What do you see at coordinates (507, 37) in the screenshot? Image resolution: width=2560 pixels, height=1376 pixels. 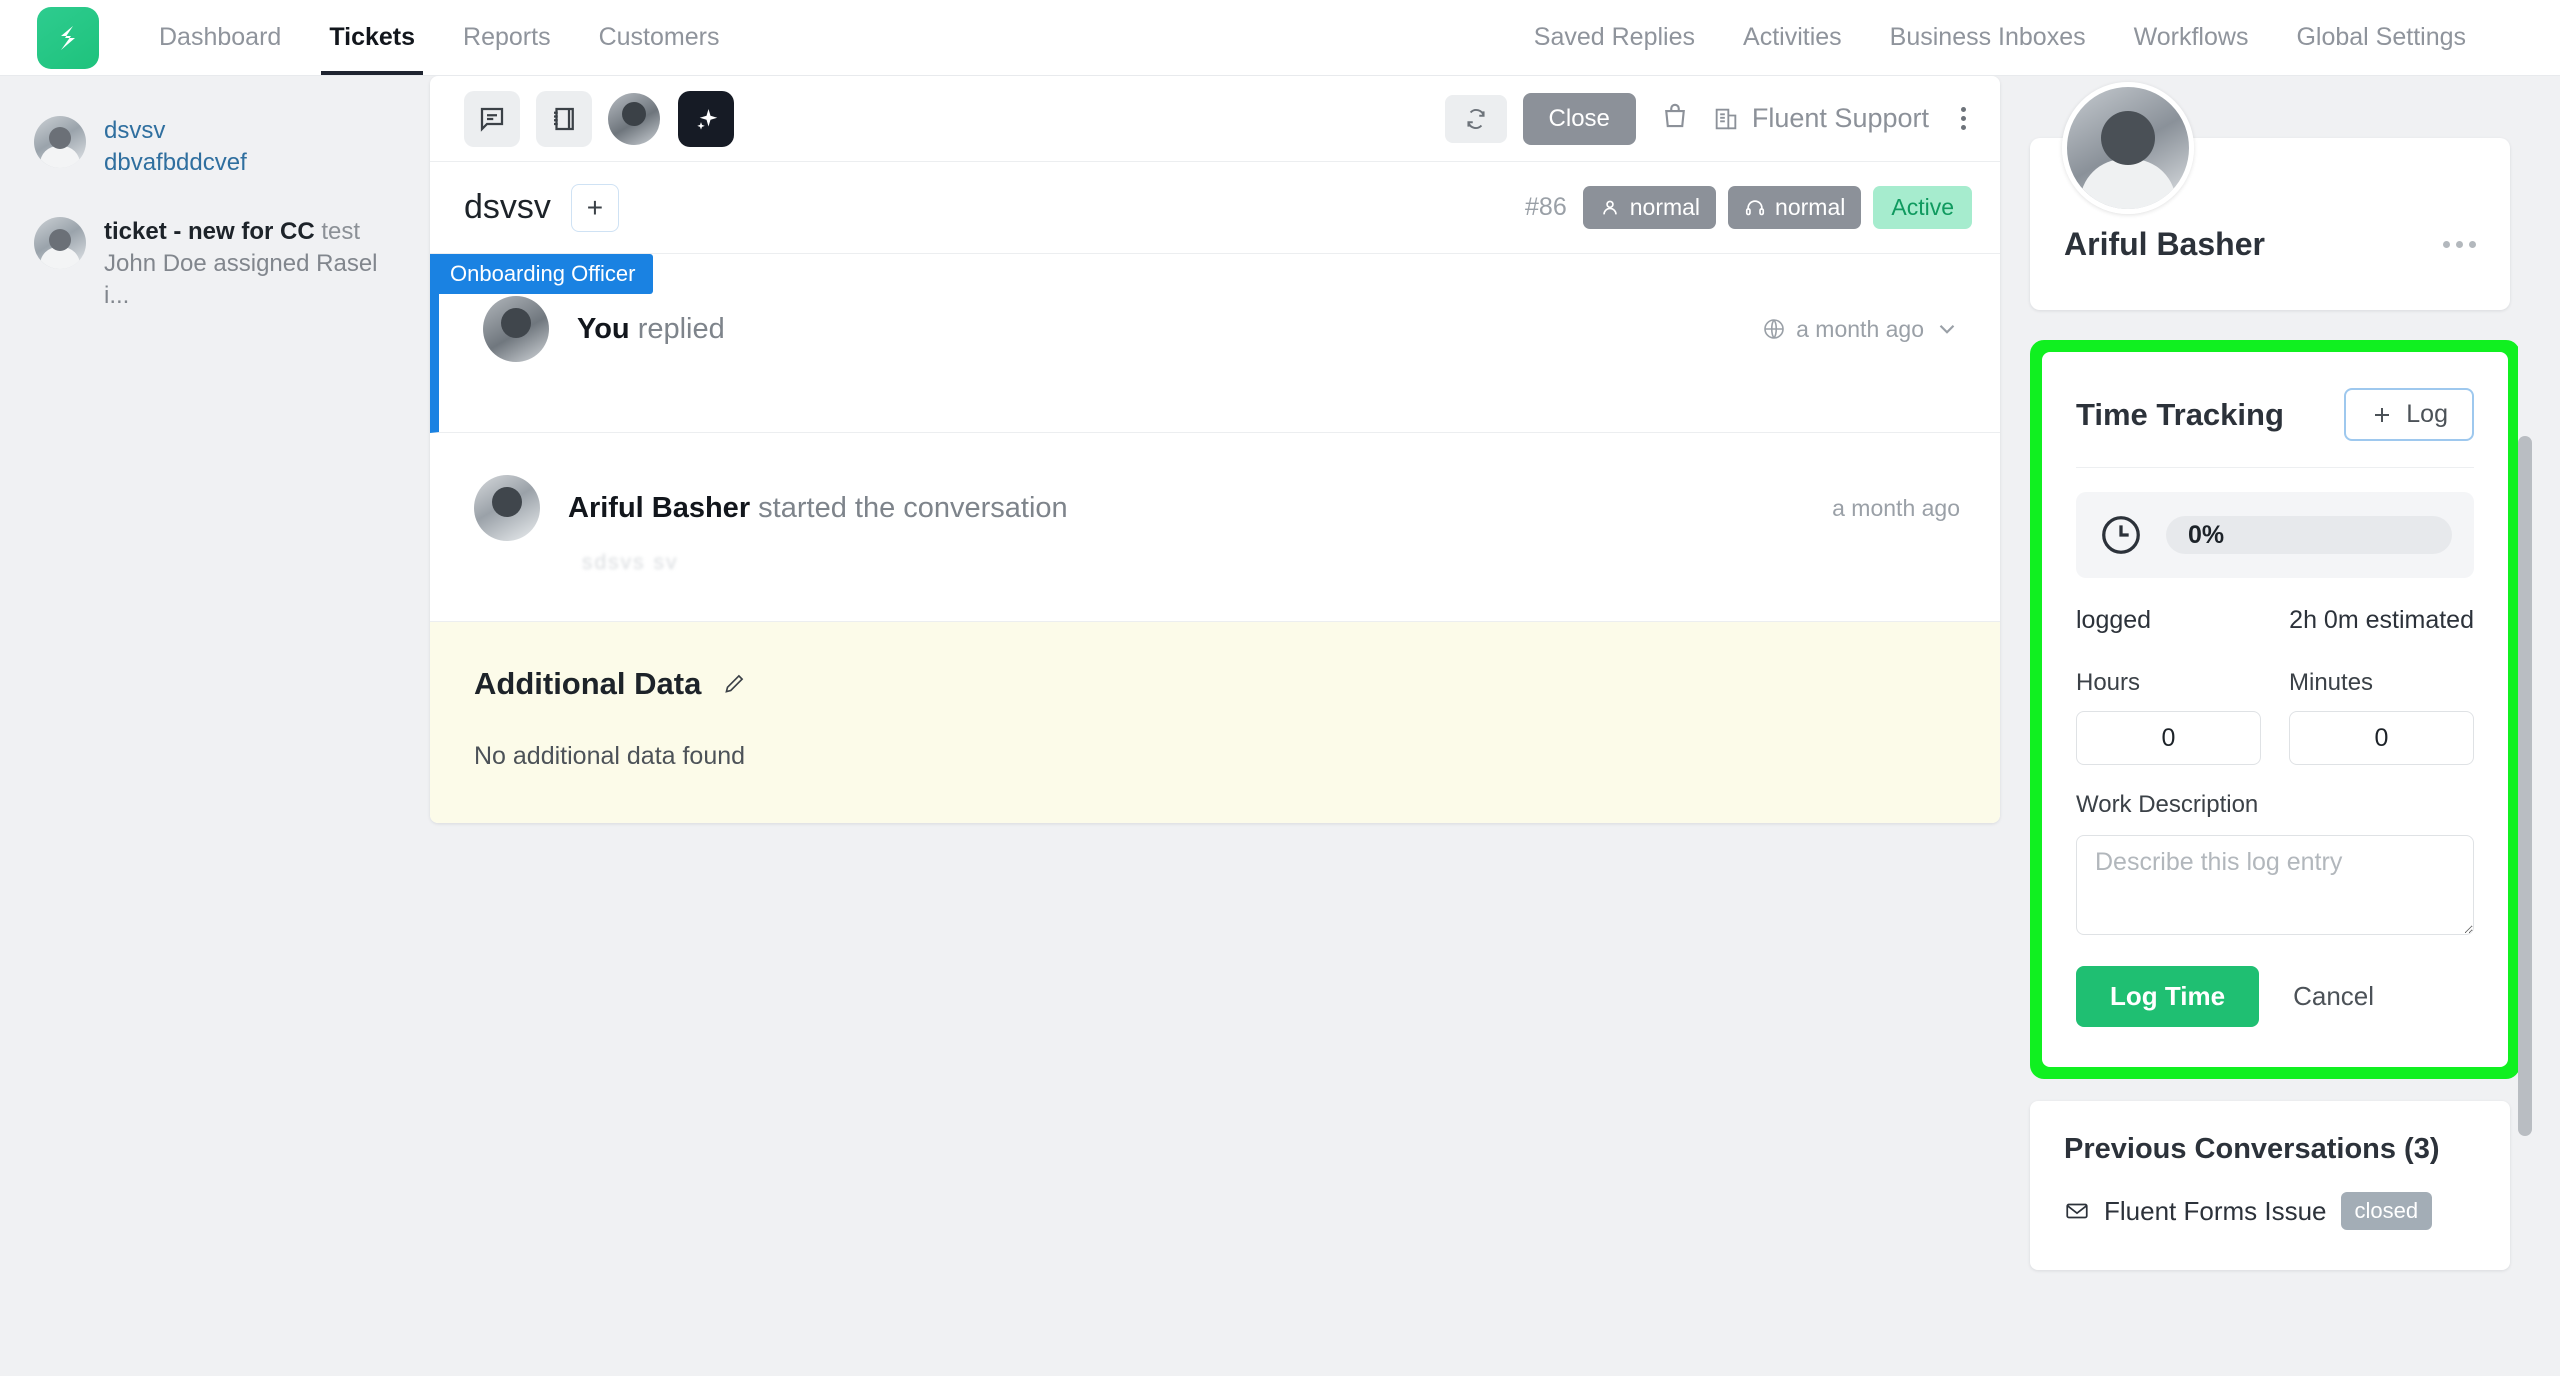 I see `nav-item-reports: Reports` at bounding box center [507, 37].